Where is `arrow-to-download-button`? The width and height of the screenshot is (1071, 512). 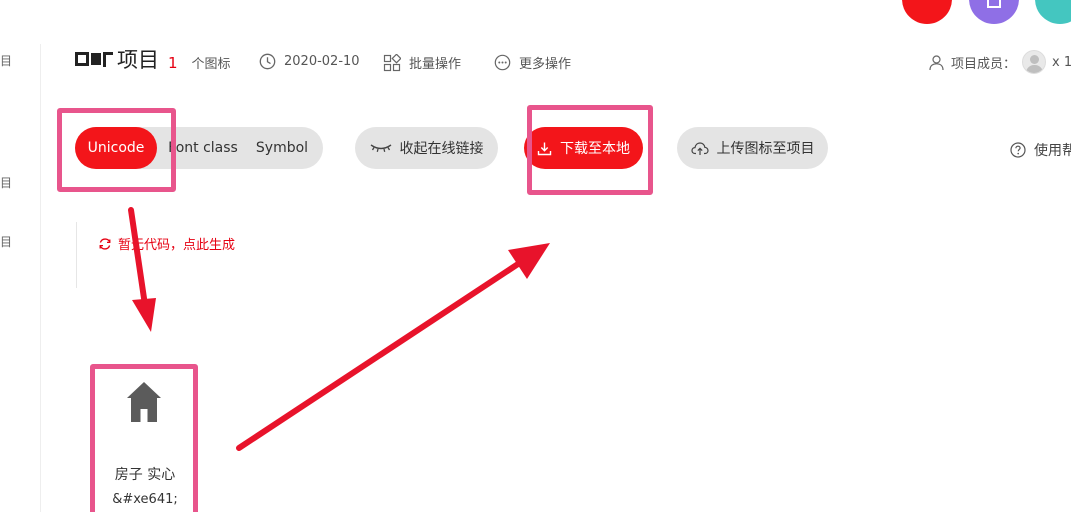 arrow-to-download-button is located at coordinates (393, 347).